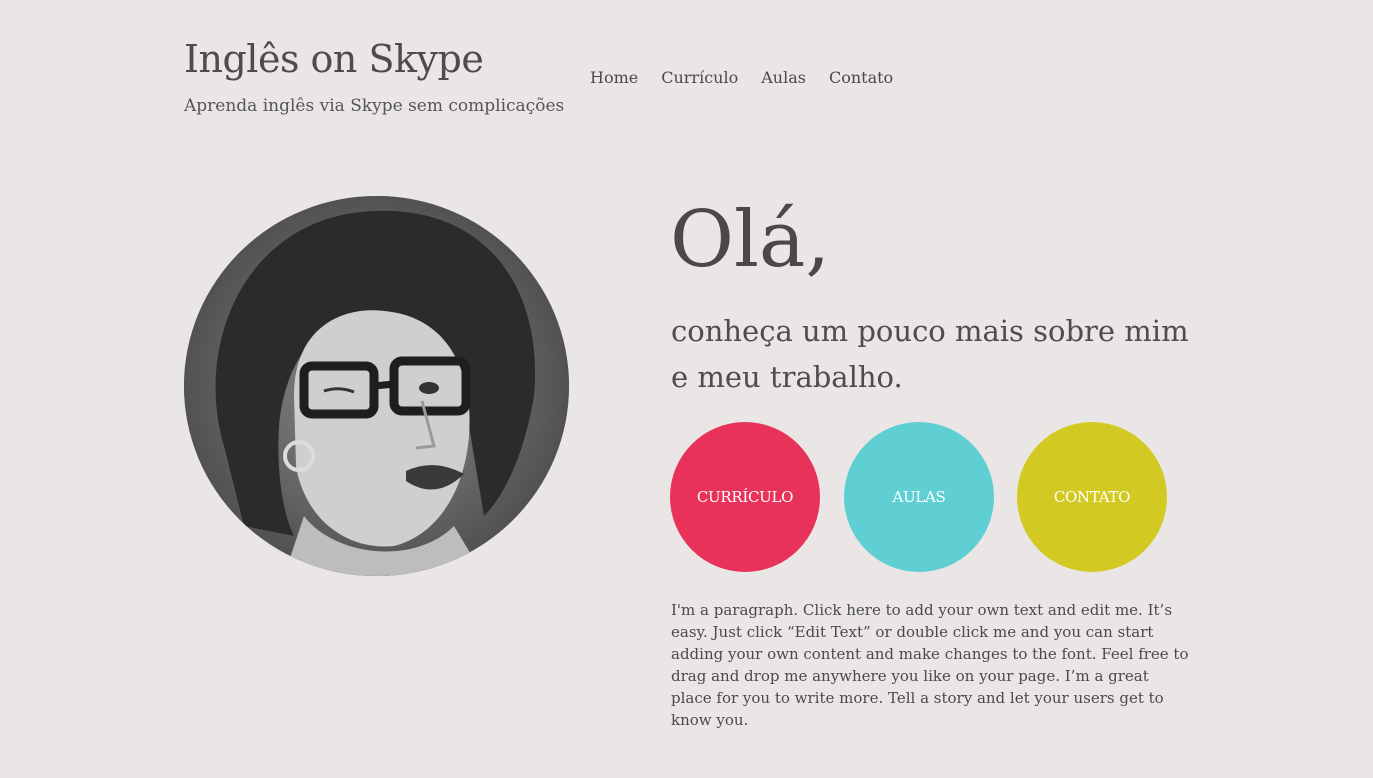 The height and width of the screenshot is (778, 1373). What do you see at coordinates (753, 78) in the screenshot?
I see `main-nav: Home Currículo Aulas Contato` at bounding box center [753, 78].